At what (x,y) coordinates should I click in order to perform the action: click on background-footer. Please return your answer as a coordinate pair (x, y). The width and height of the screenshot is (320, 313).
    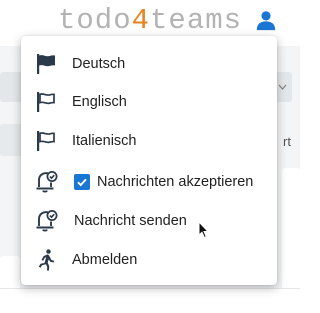
    Looking at the image, I should click on (150, 300).